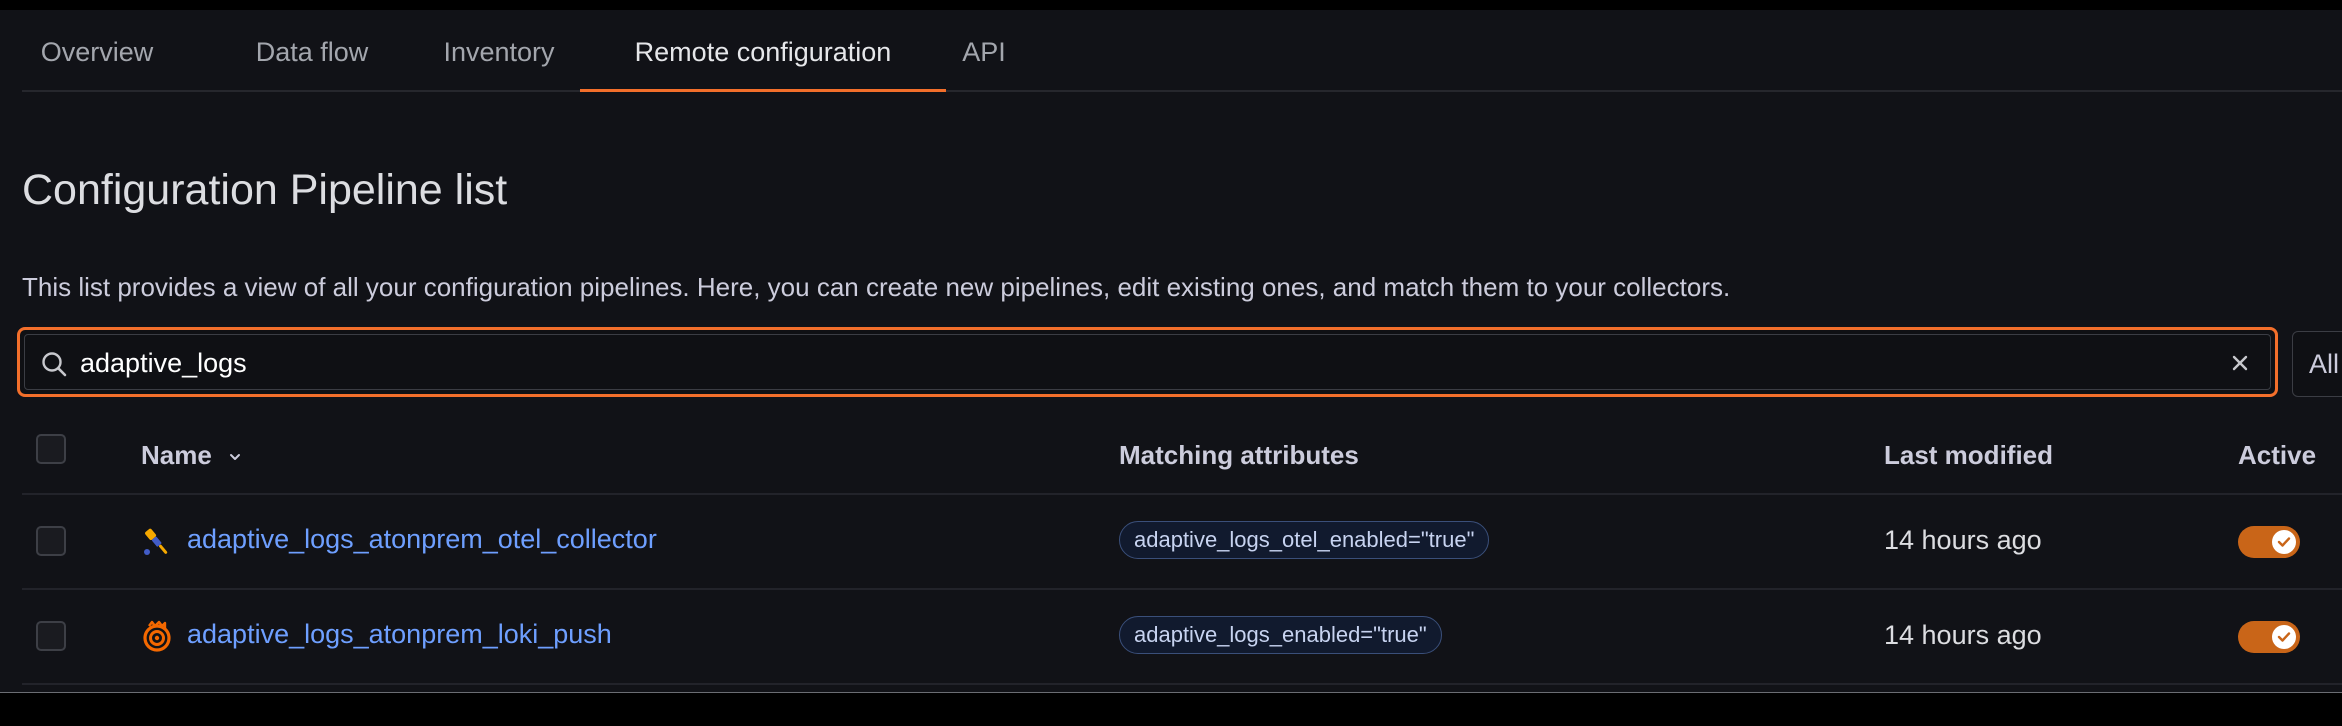 The image size is (2342, 726). Describe the element at coordinates (312, 50) in the screenshot. I see `tab-data-flow: Data flow` at that location.